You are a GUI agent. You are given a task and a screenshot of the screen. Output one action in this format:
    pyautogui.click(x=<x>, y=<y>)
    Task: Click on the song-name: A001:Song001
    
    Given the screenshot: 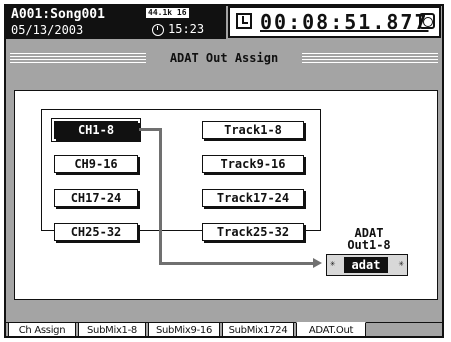 What is the action you would take?
    pyautogui.click(x=58, y=14)
    